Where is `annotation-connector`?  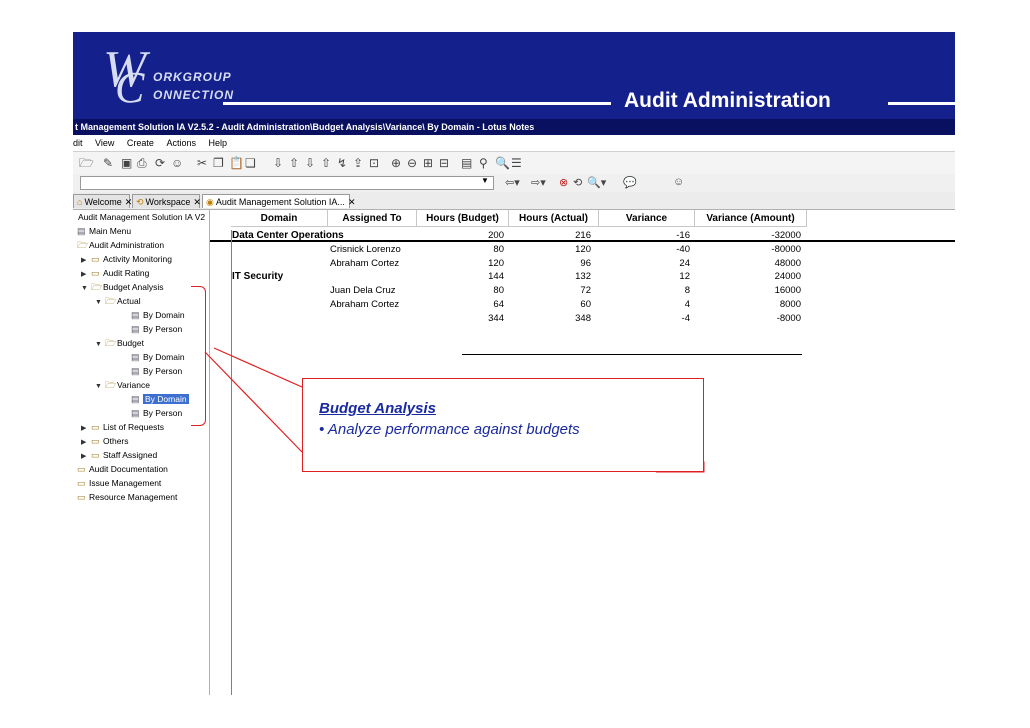
annotation-connector is located at coordinates (454, 410).